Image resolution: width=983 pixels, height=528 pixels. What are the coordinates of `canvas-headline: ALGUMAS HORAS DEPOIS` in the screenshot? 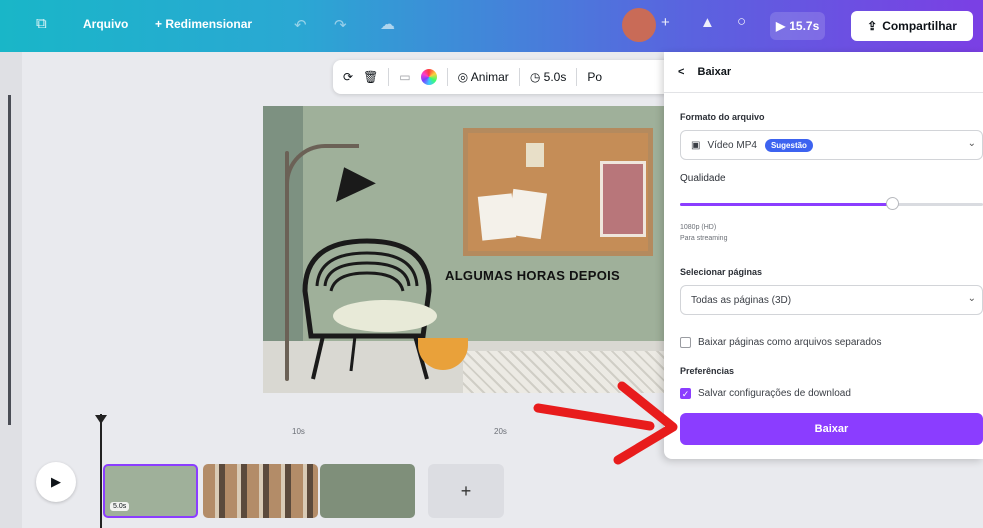 It's located at (532, 275).